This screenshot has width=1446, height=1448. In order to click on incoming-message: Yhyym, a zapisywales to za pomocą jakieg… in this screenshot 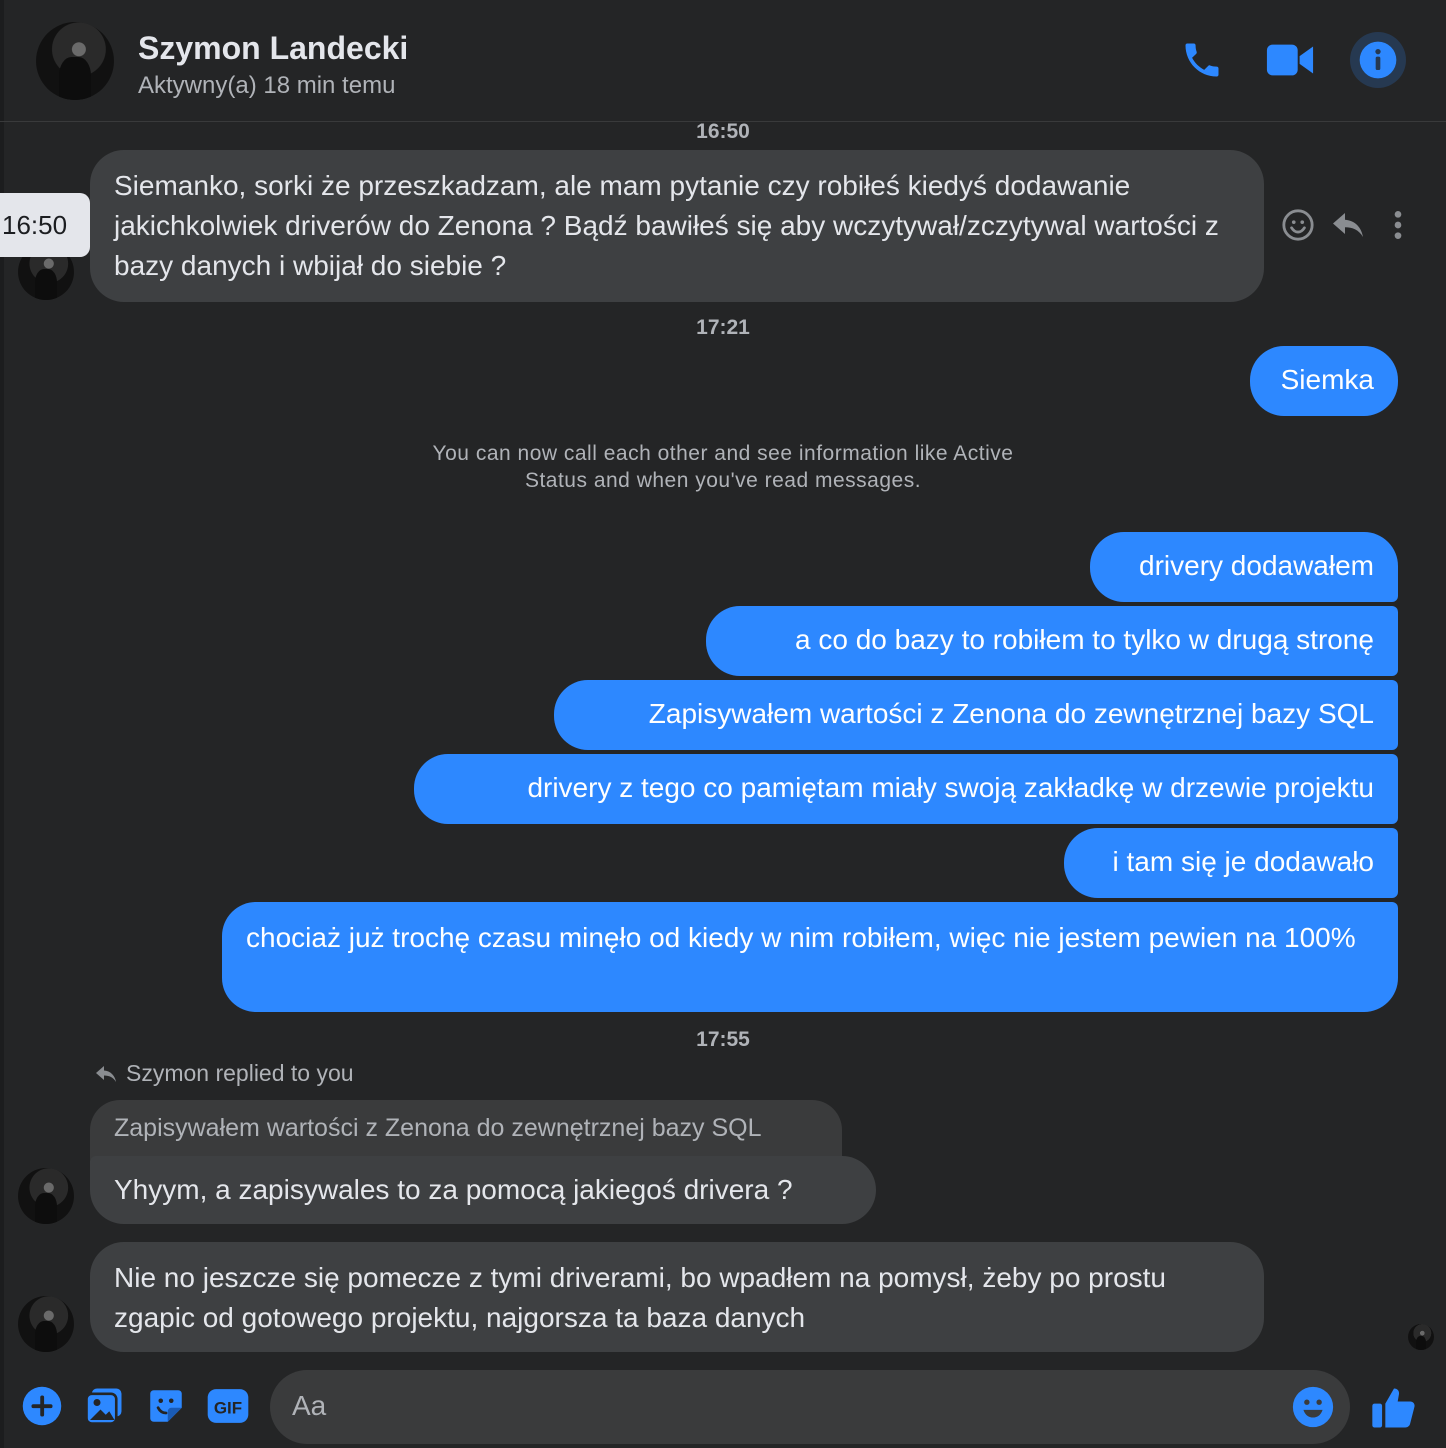, I will do `click(483, 1190)`.